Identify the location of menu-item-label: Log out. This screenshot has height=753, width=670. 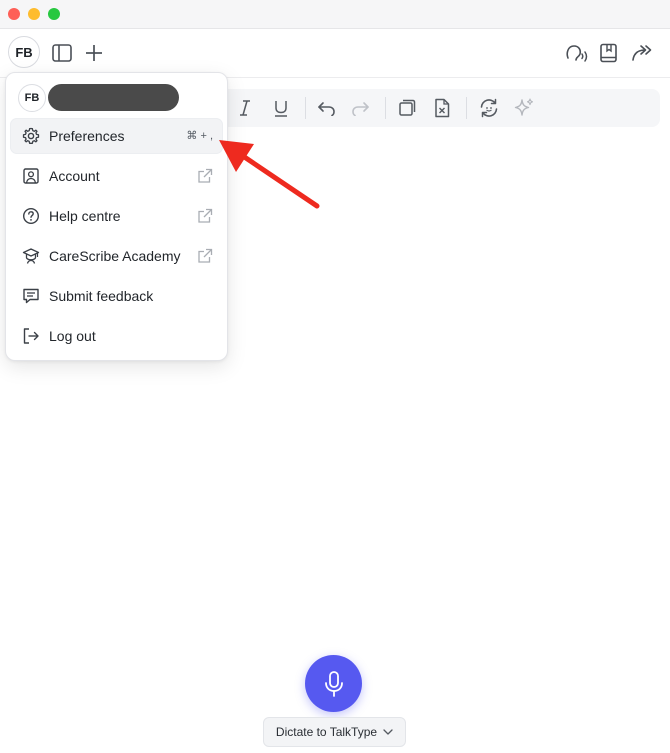
(72, 336).